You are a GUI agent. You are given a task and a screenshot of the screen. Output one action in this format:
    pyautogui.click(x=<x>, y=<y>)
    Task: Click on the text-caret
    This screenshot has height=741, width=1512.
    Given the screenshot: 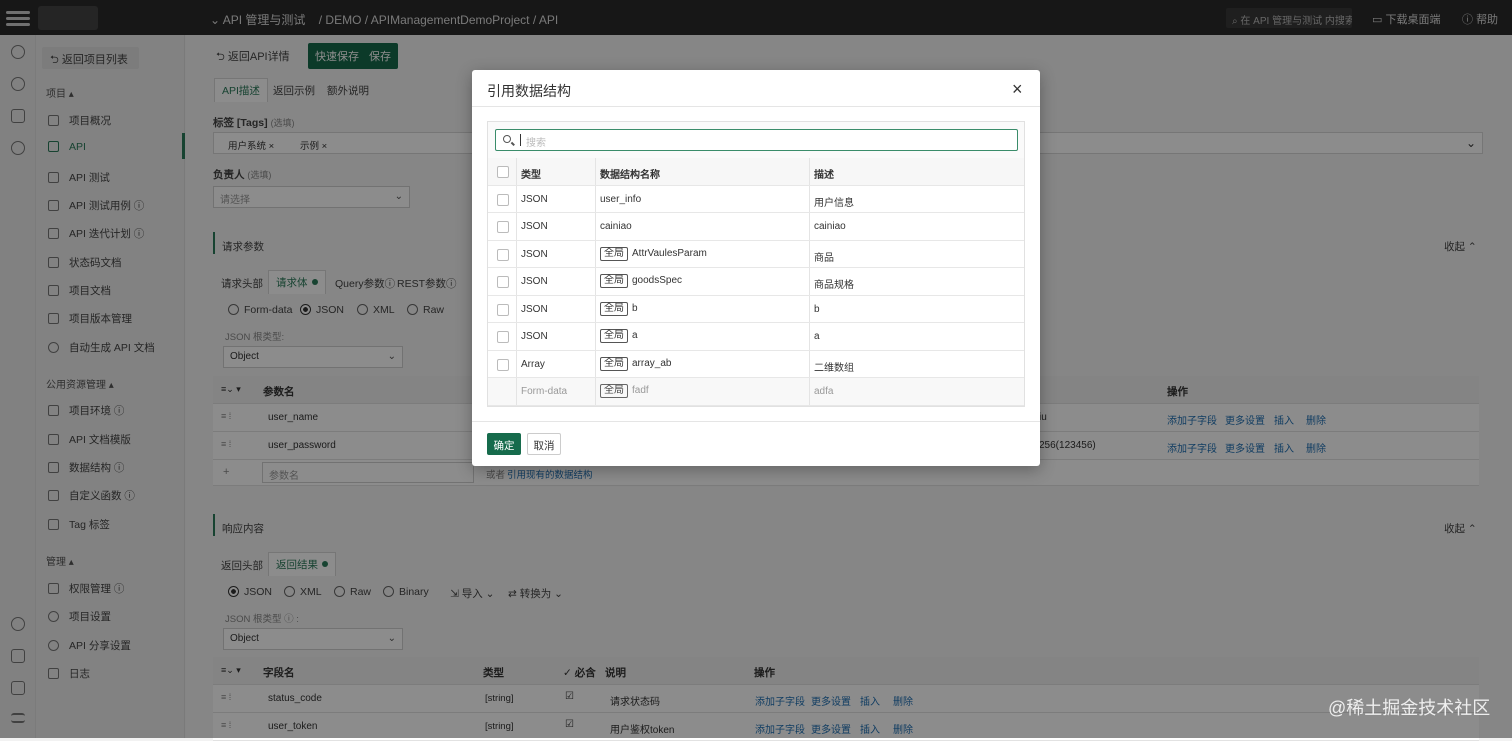 What is the action you would take?
    pyautogui.click(x=520, y=140)
    